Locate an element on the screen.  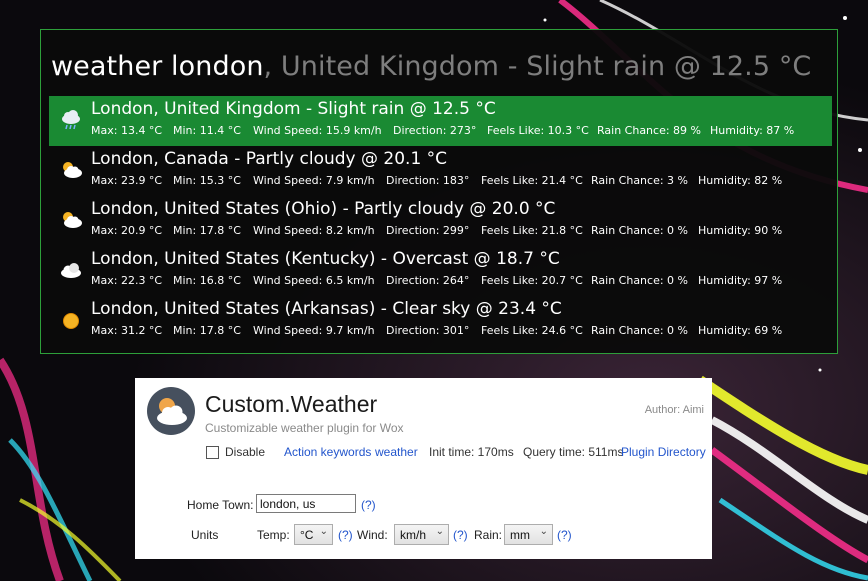
result-rain-chance: Rain Chance: 89 % is located at coordinates (649, 130).